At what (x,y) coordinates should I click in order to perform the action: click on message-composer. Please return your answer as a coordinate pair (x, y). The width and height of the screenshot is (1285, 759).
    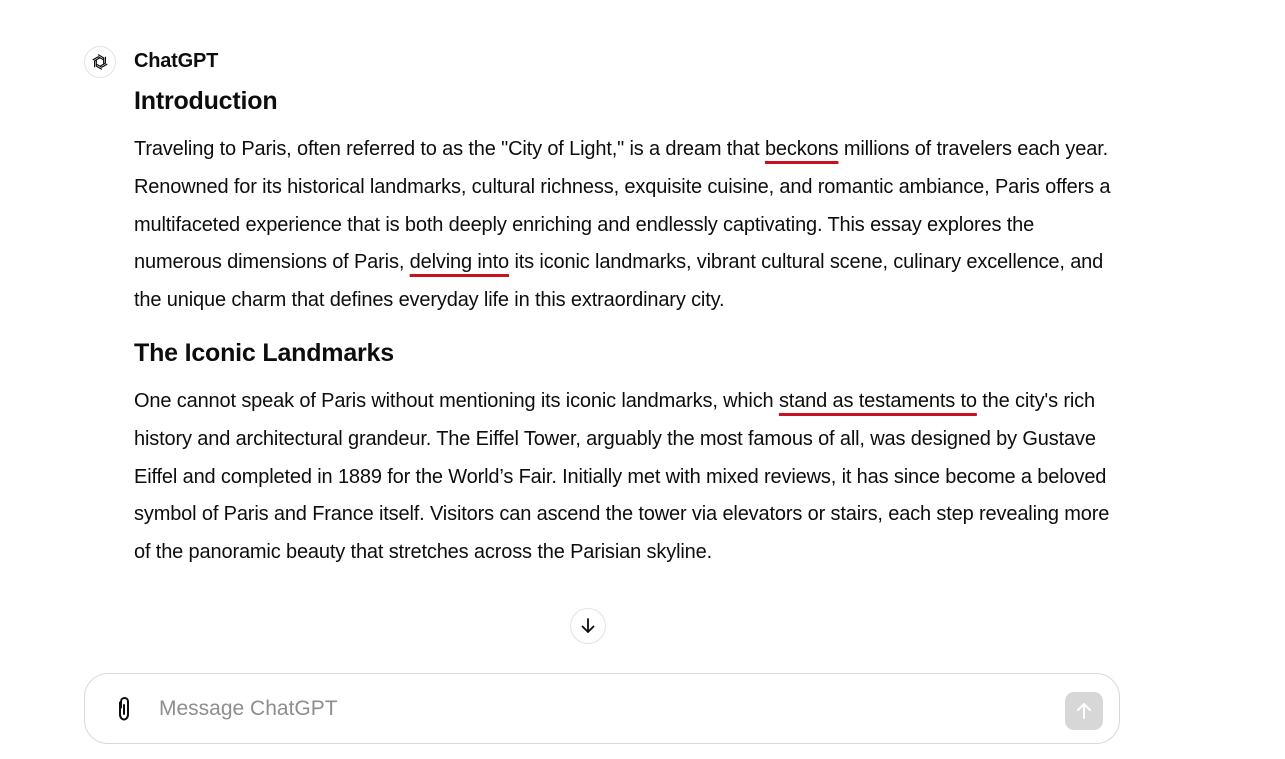
    Looking at the image, I should click on (602, 708).